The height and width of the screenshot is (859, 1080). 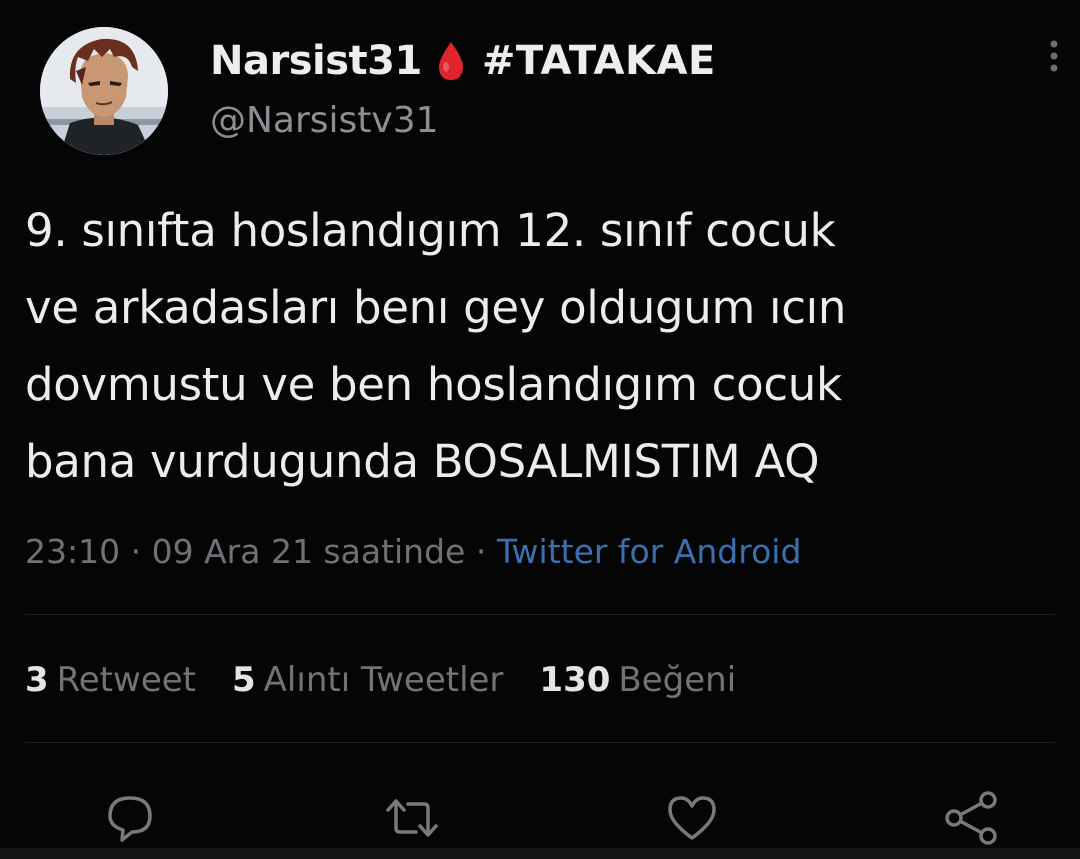 I want to click on tweet-text-line: 9. sınıfta hoslandıgım 12. sınıf cocuk, so click(x=430, y=230).